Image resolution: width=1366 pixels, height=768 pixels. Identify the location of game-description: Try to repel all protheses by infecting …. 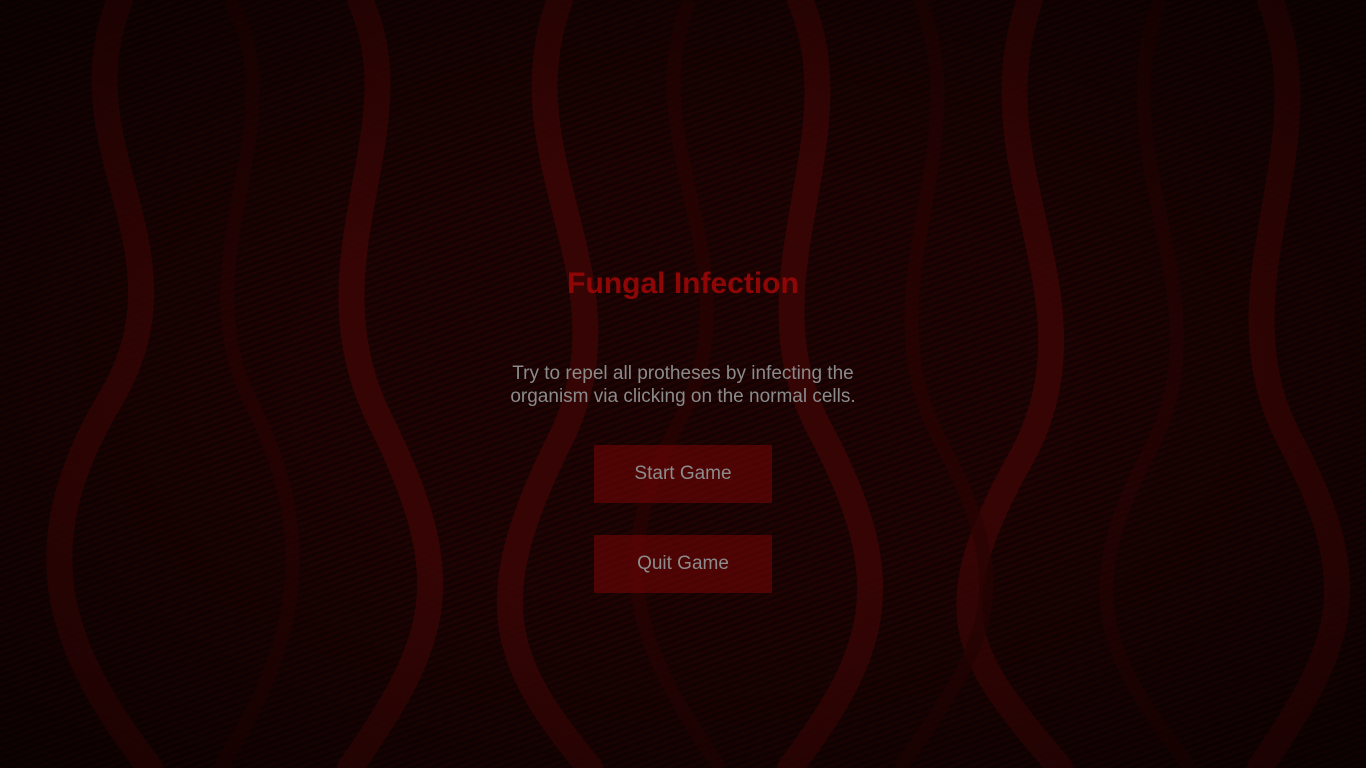
(683, 385).